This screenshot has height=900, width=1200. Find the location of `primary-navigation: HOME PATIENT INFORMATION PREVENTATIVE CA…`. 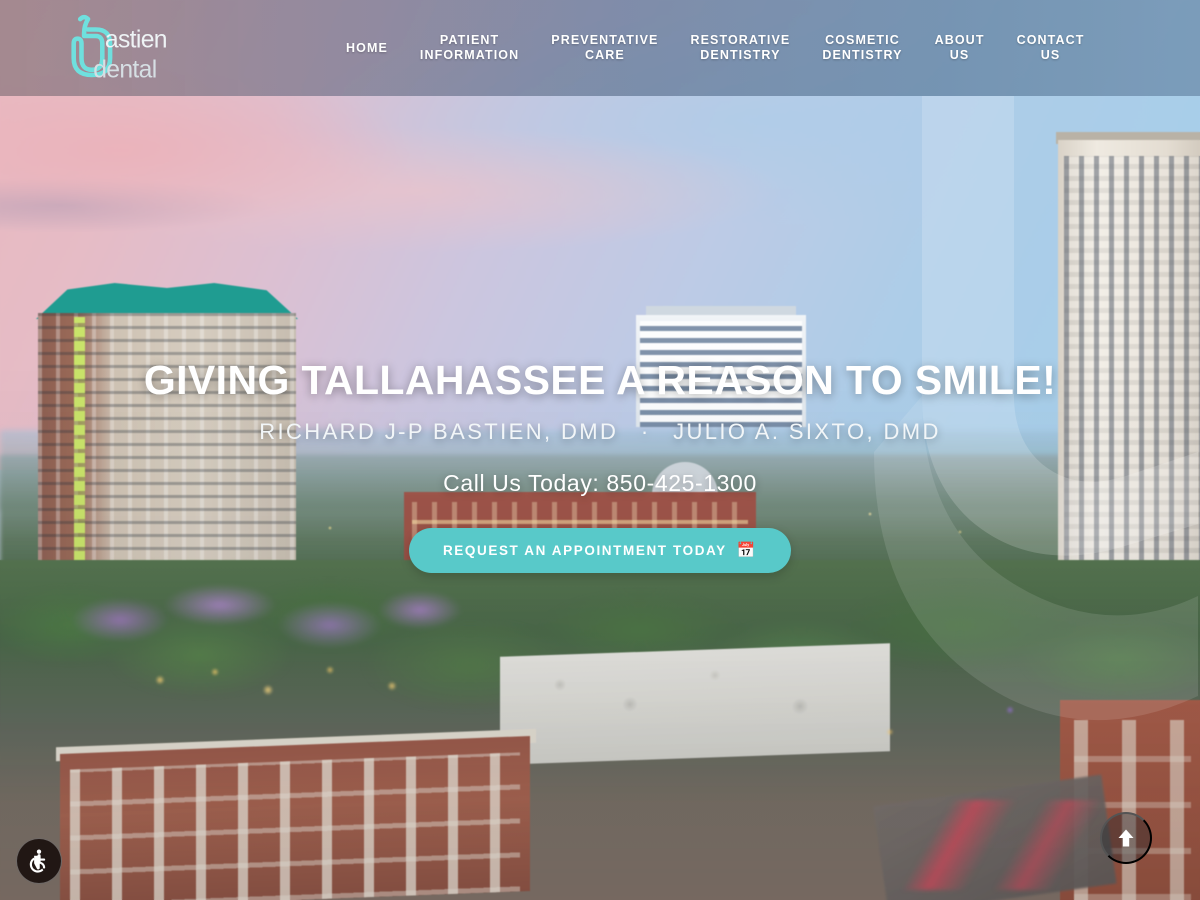

primary-navigation: HOME PATIENT INFORMATION PREVENTATIVE CA… is located at coordinates (715, 48).